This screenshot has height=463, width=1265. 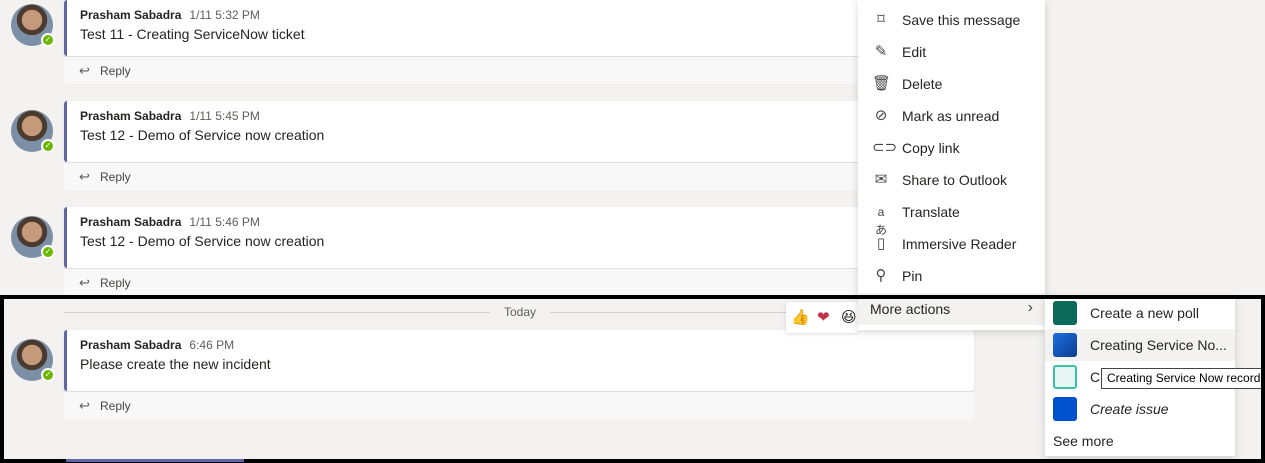 I want to click on servicenow-app-icon, so click(x=1065, y=377).